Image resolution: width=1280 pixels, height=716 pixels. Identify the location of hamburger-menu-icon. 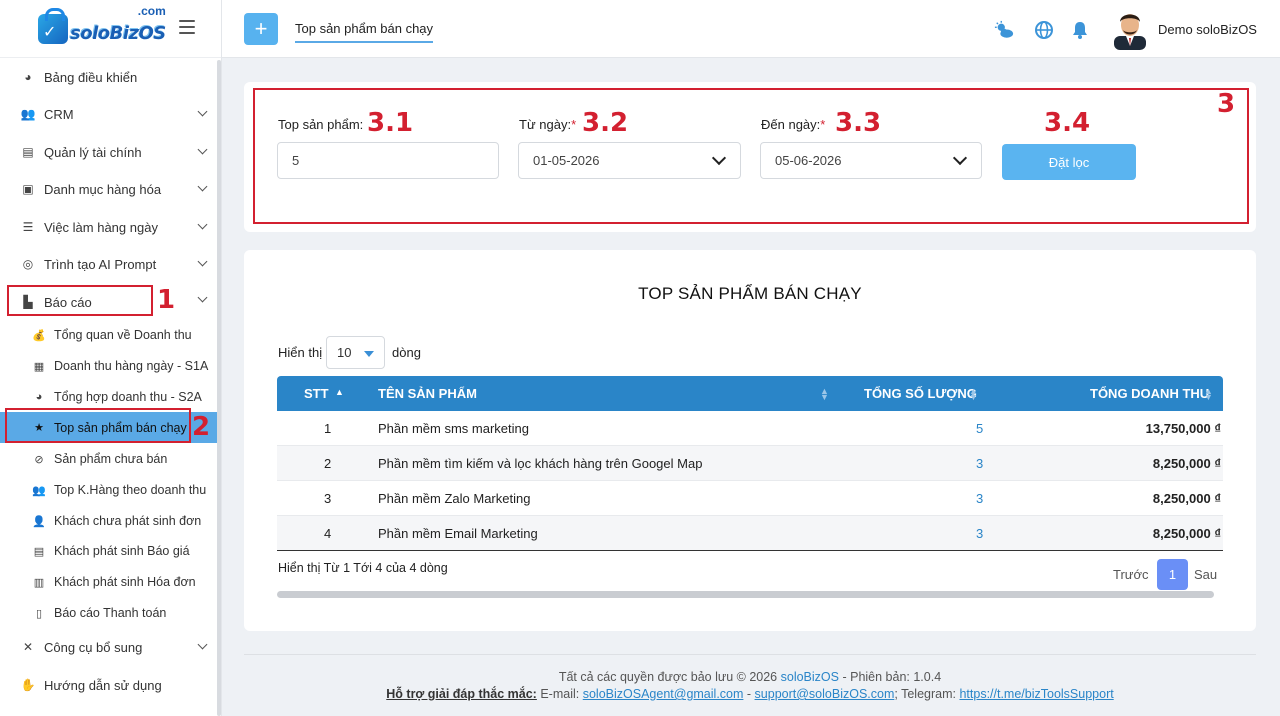
(187, 27).